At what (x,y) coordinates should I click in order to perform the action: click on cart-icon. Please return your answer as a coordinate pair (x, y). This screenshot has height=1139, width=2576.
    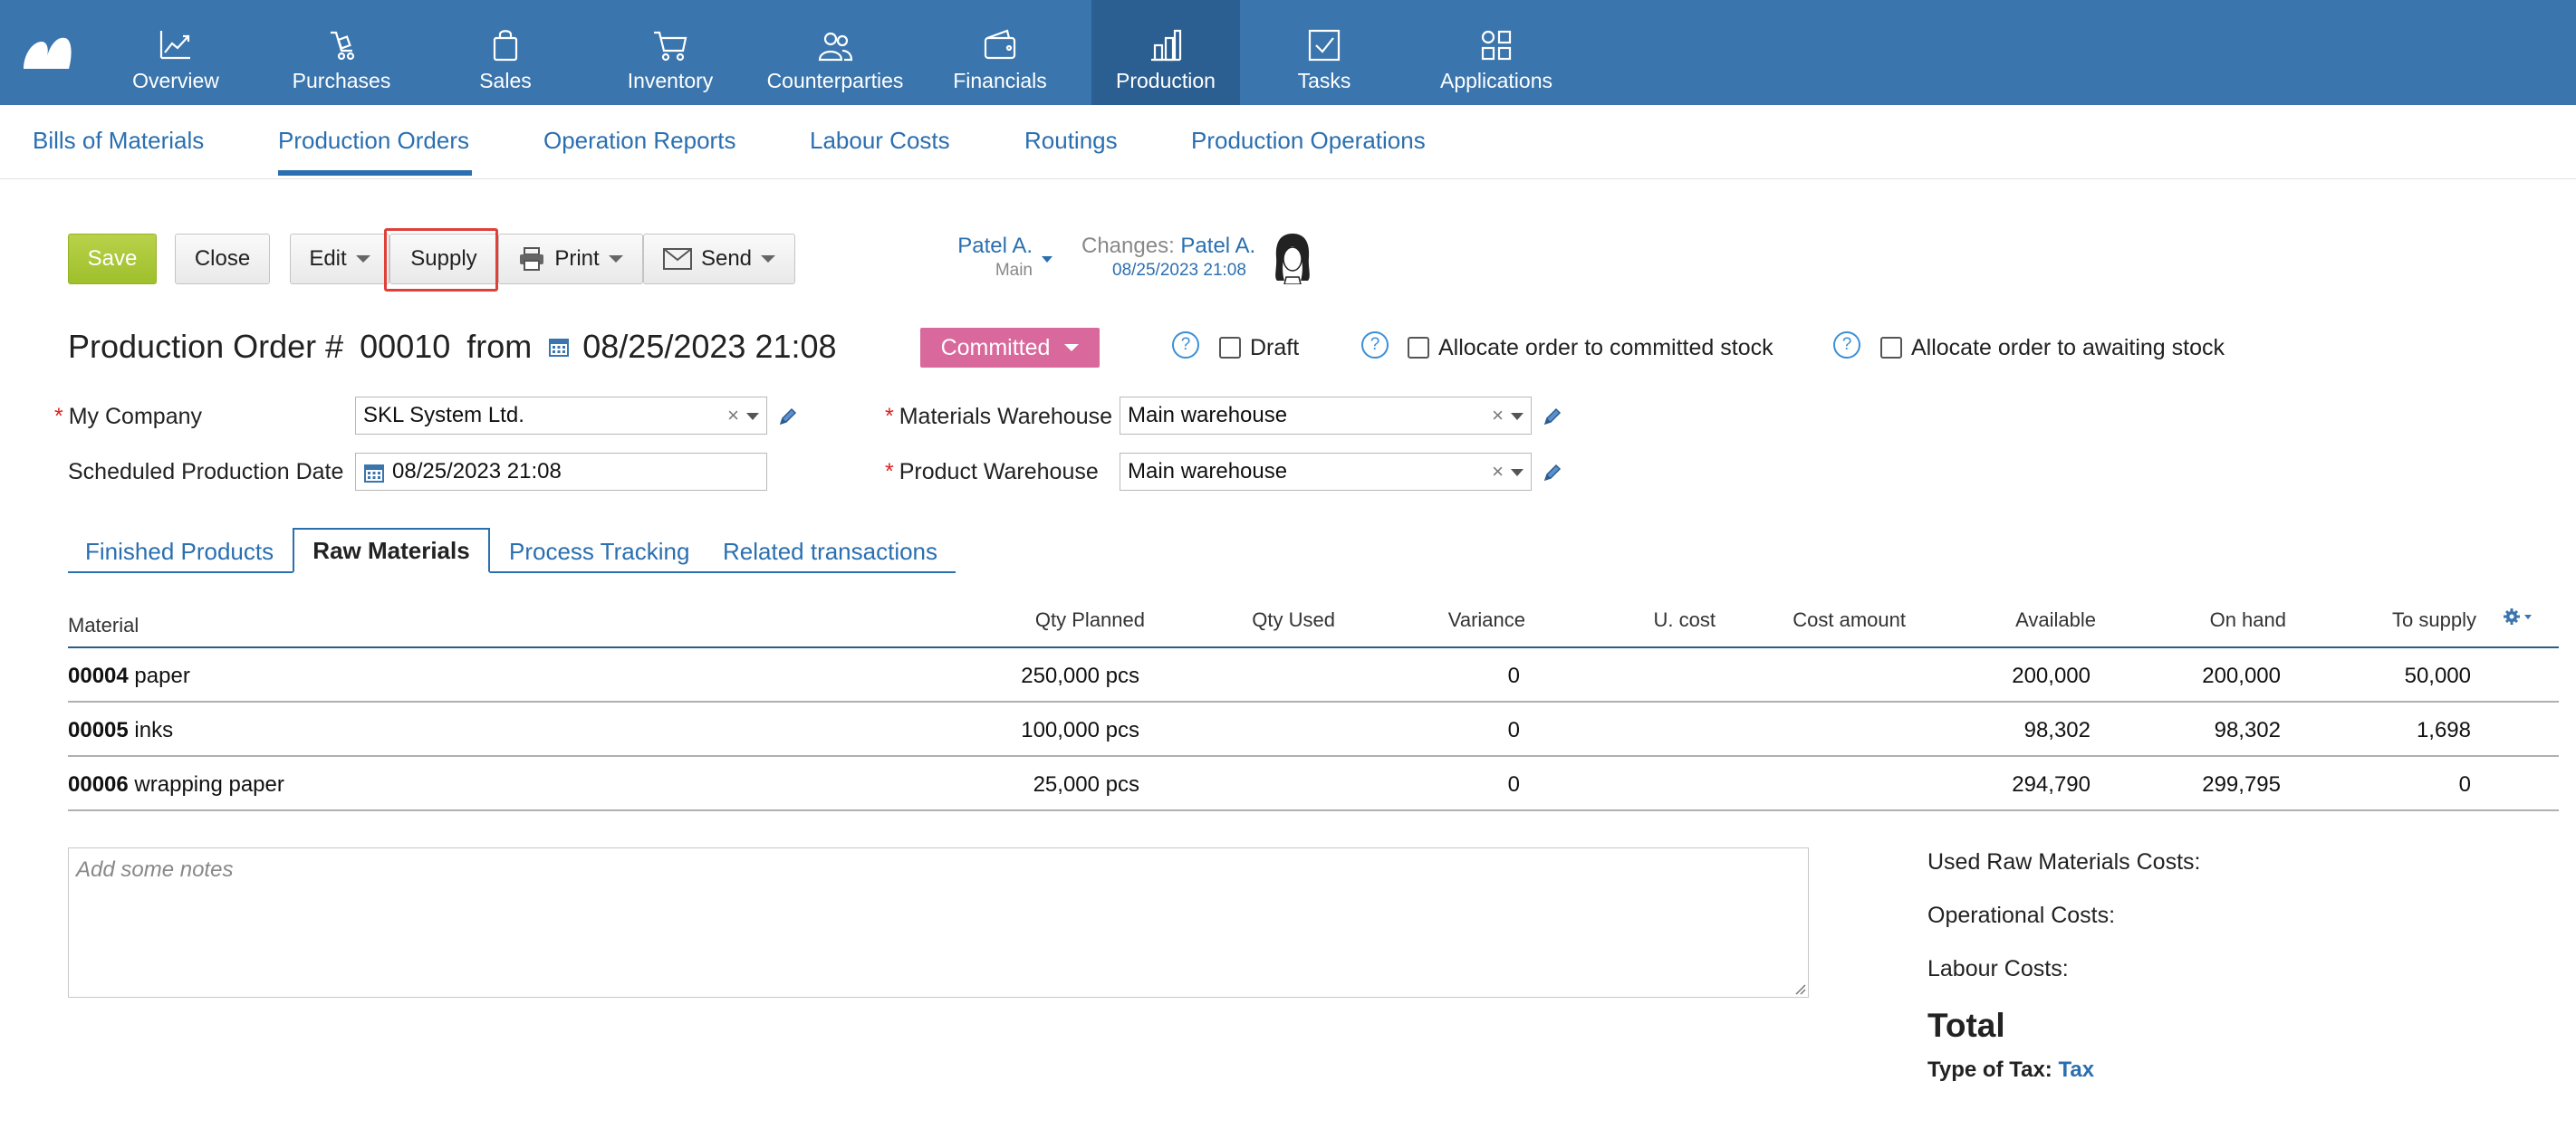
    Looking at the image, I should click on (670, 47).